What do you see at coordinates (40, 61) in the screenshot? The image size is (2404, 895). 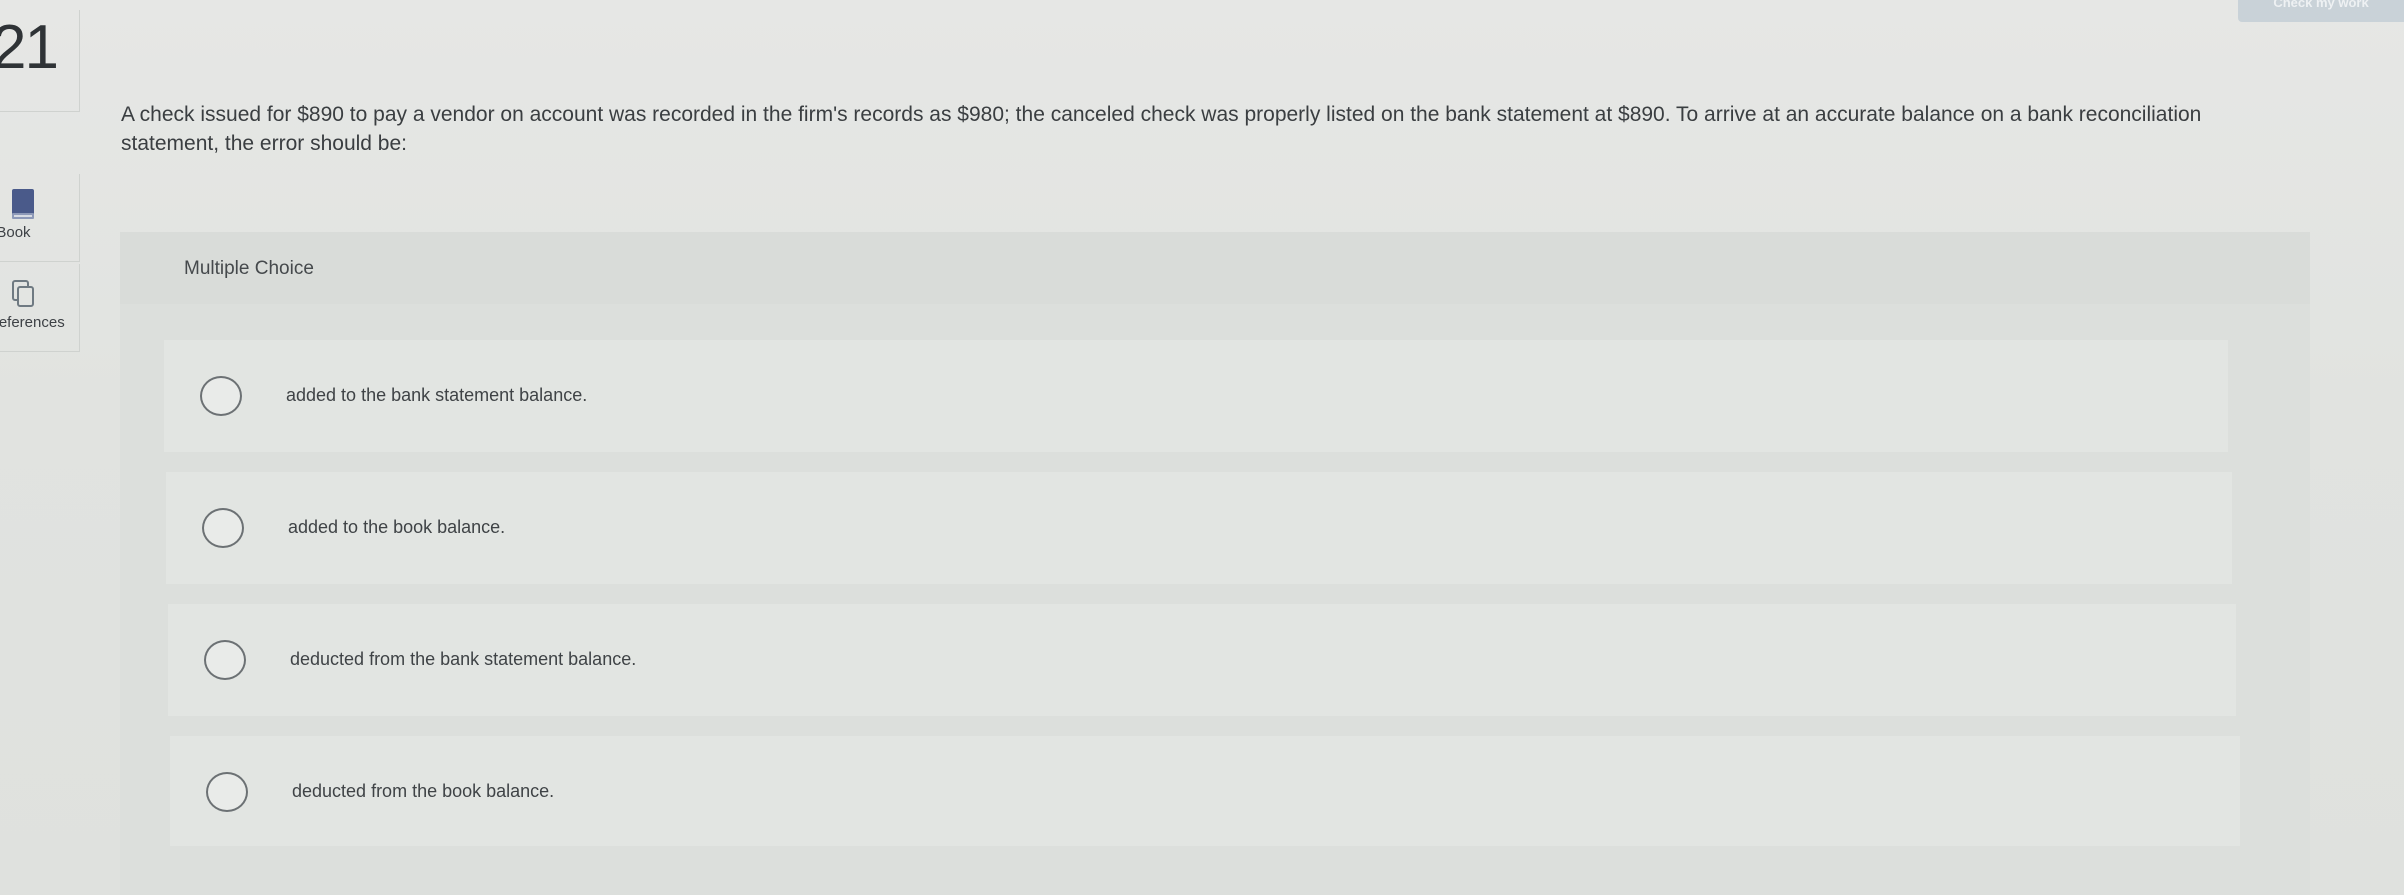 I see `question-number: 21` at bounding box center [40, 61].